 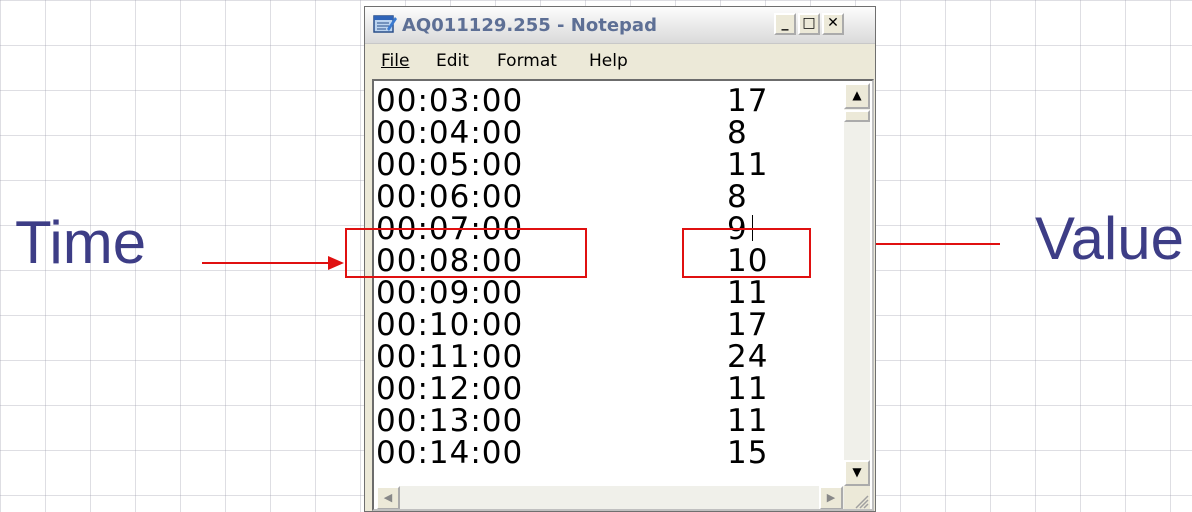 I want to click on value-cell: 24, so click(x=748, y=357).